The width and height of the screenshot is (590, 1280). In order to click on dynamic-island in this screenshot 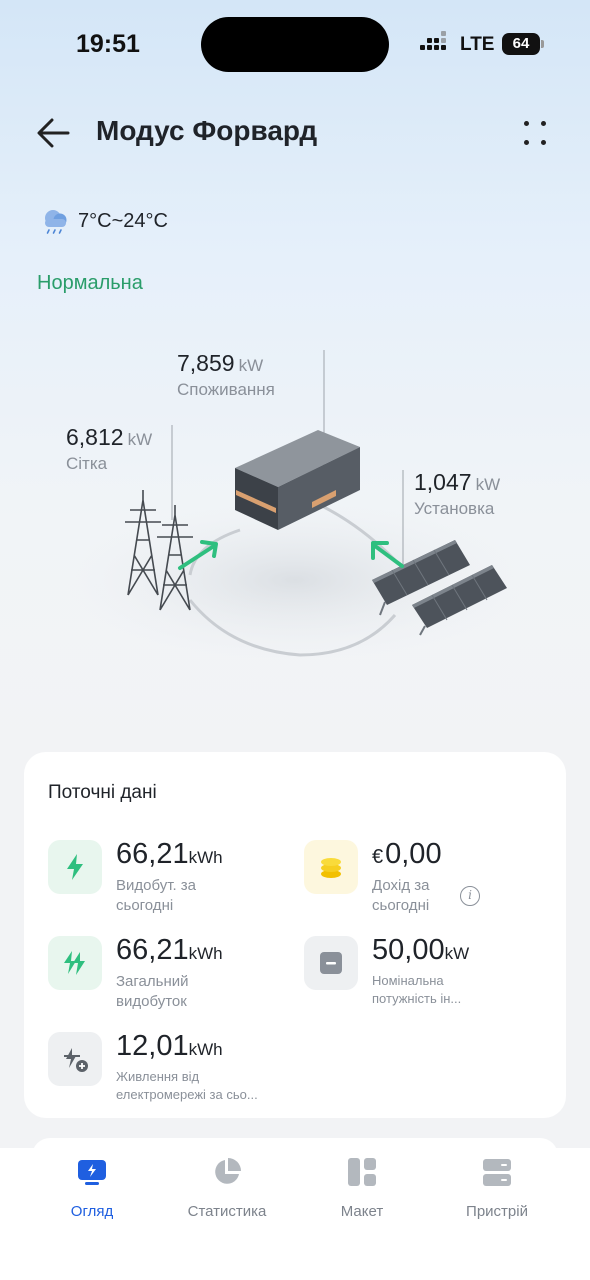, I will do `click(295, 44)`.